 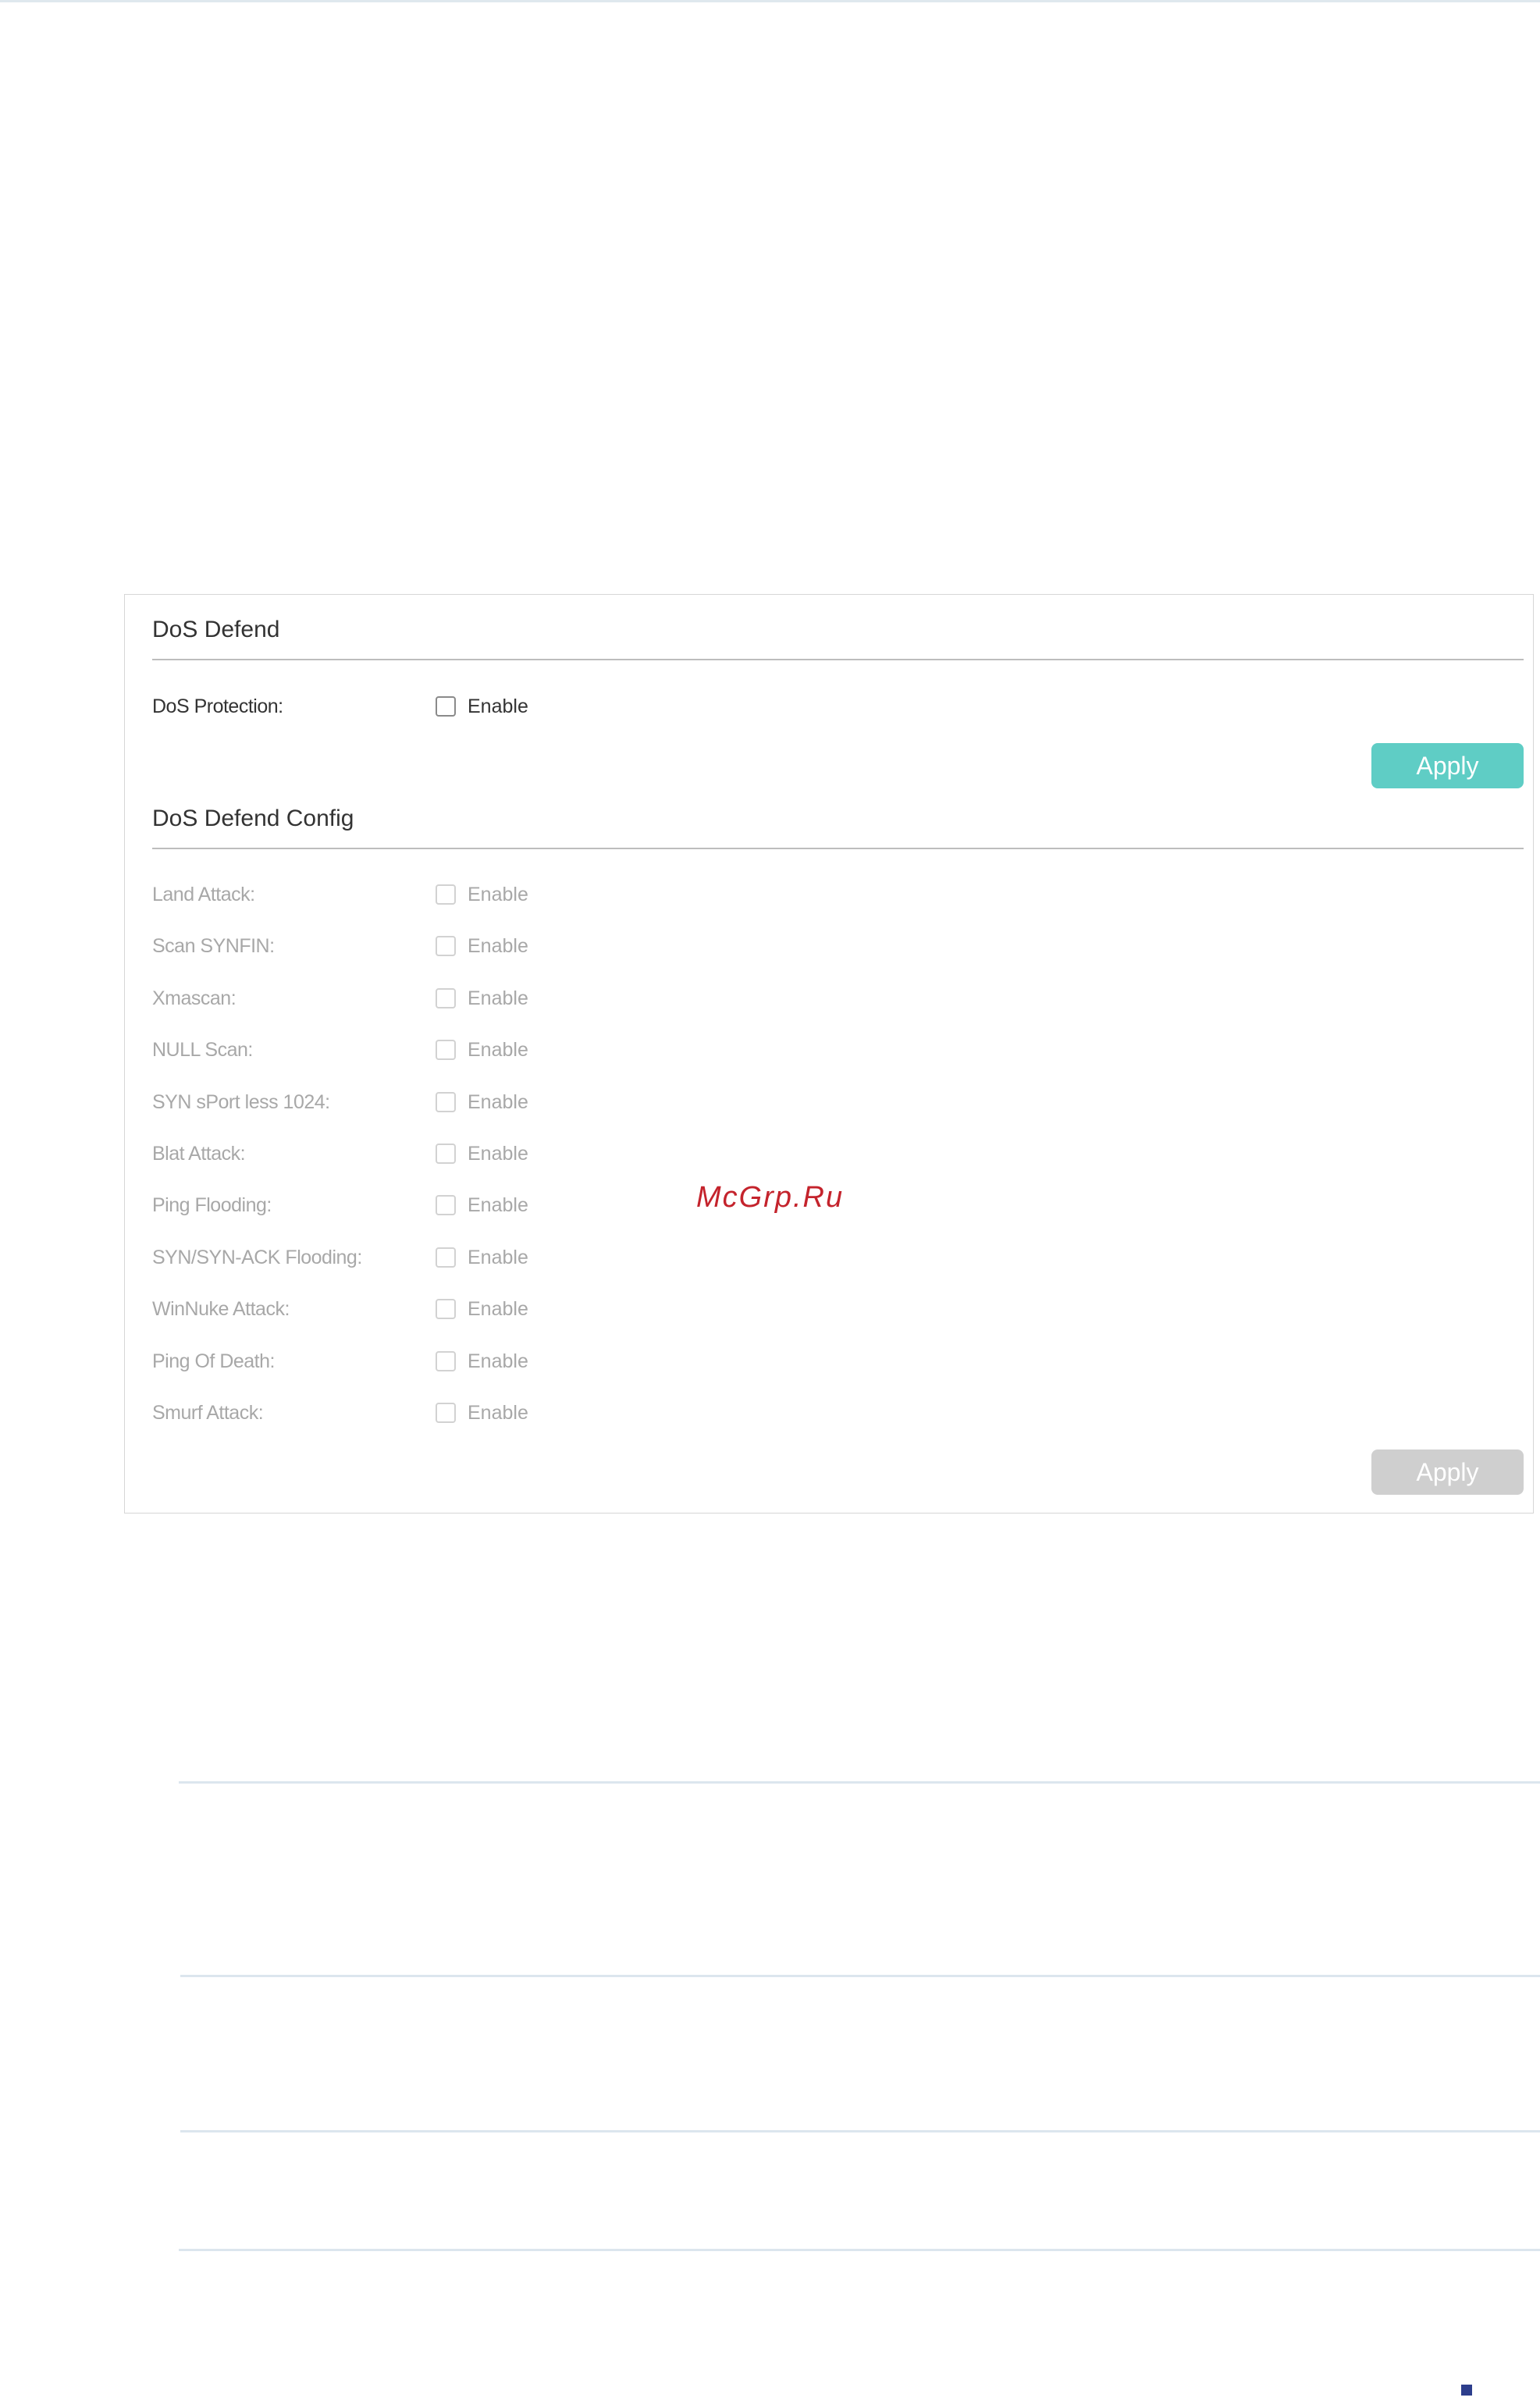 What do you see at coordinates (425, 708) in the screenshot?
I see `dos-protection-row: DoS Protection: Enable` at bounding box center [425, 708].